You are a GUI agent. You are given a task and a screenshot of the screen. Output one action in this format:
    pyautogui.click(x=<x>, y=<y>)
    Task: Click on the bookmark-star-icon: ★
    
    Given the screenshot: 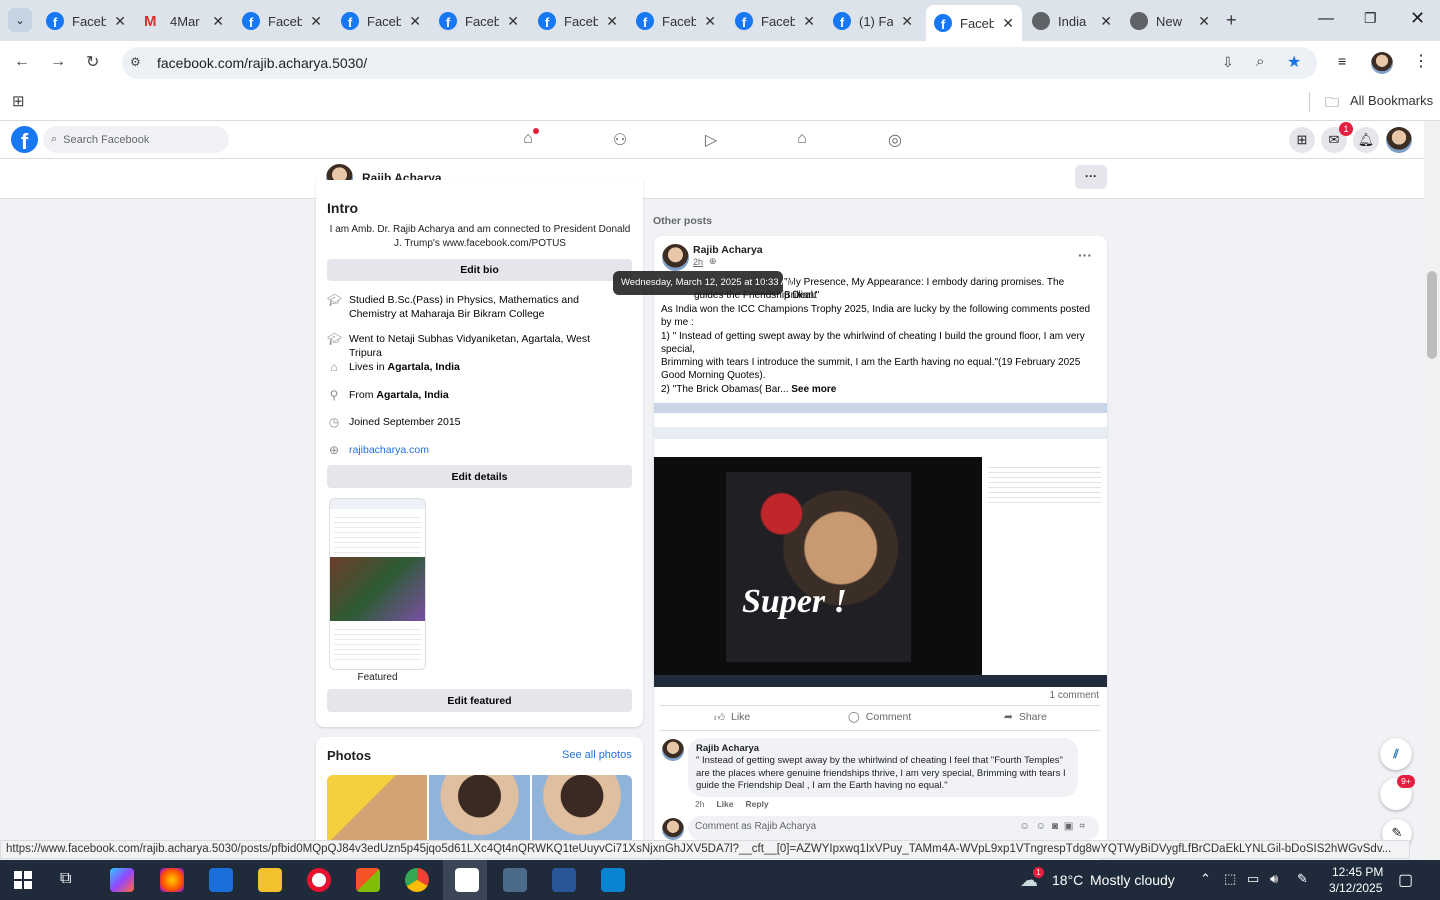 What is the action you would take?
    pyautogui.click(x=1294, y=62)
    